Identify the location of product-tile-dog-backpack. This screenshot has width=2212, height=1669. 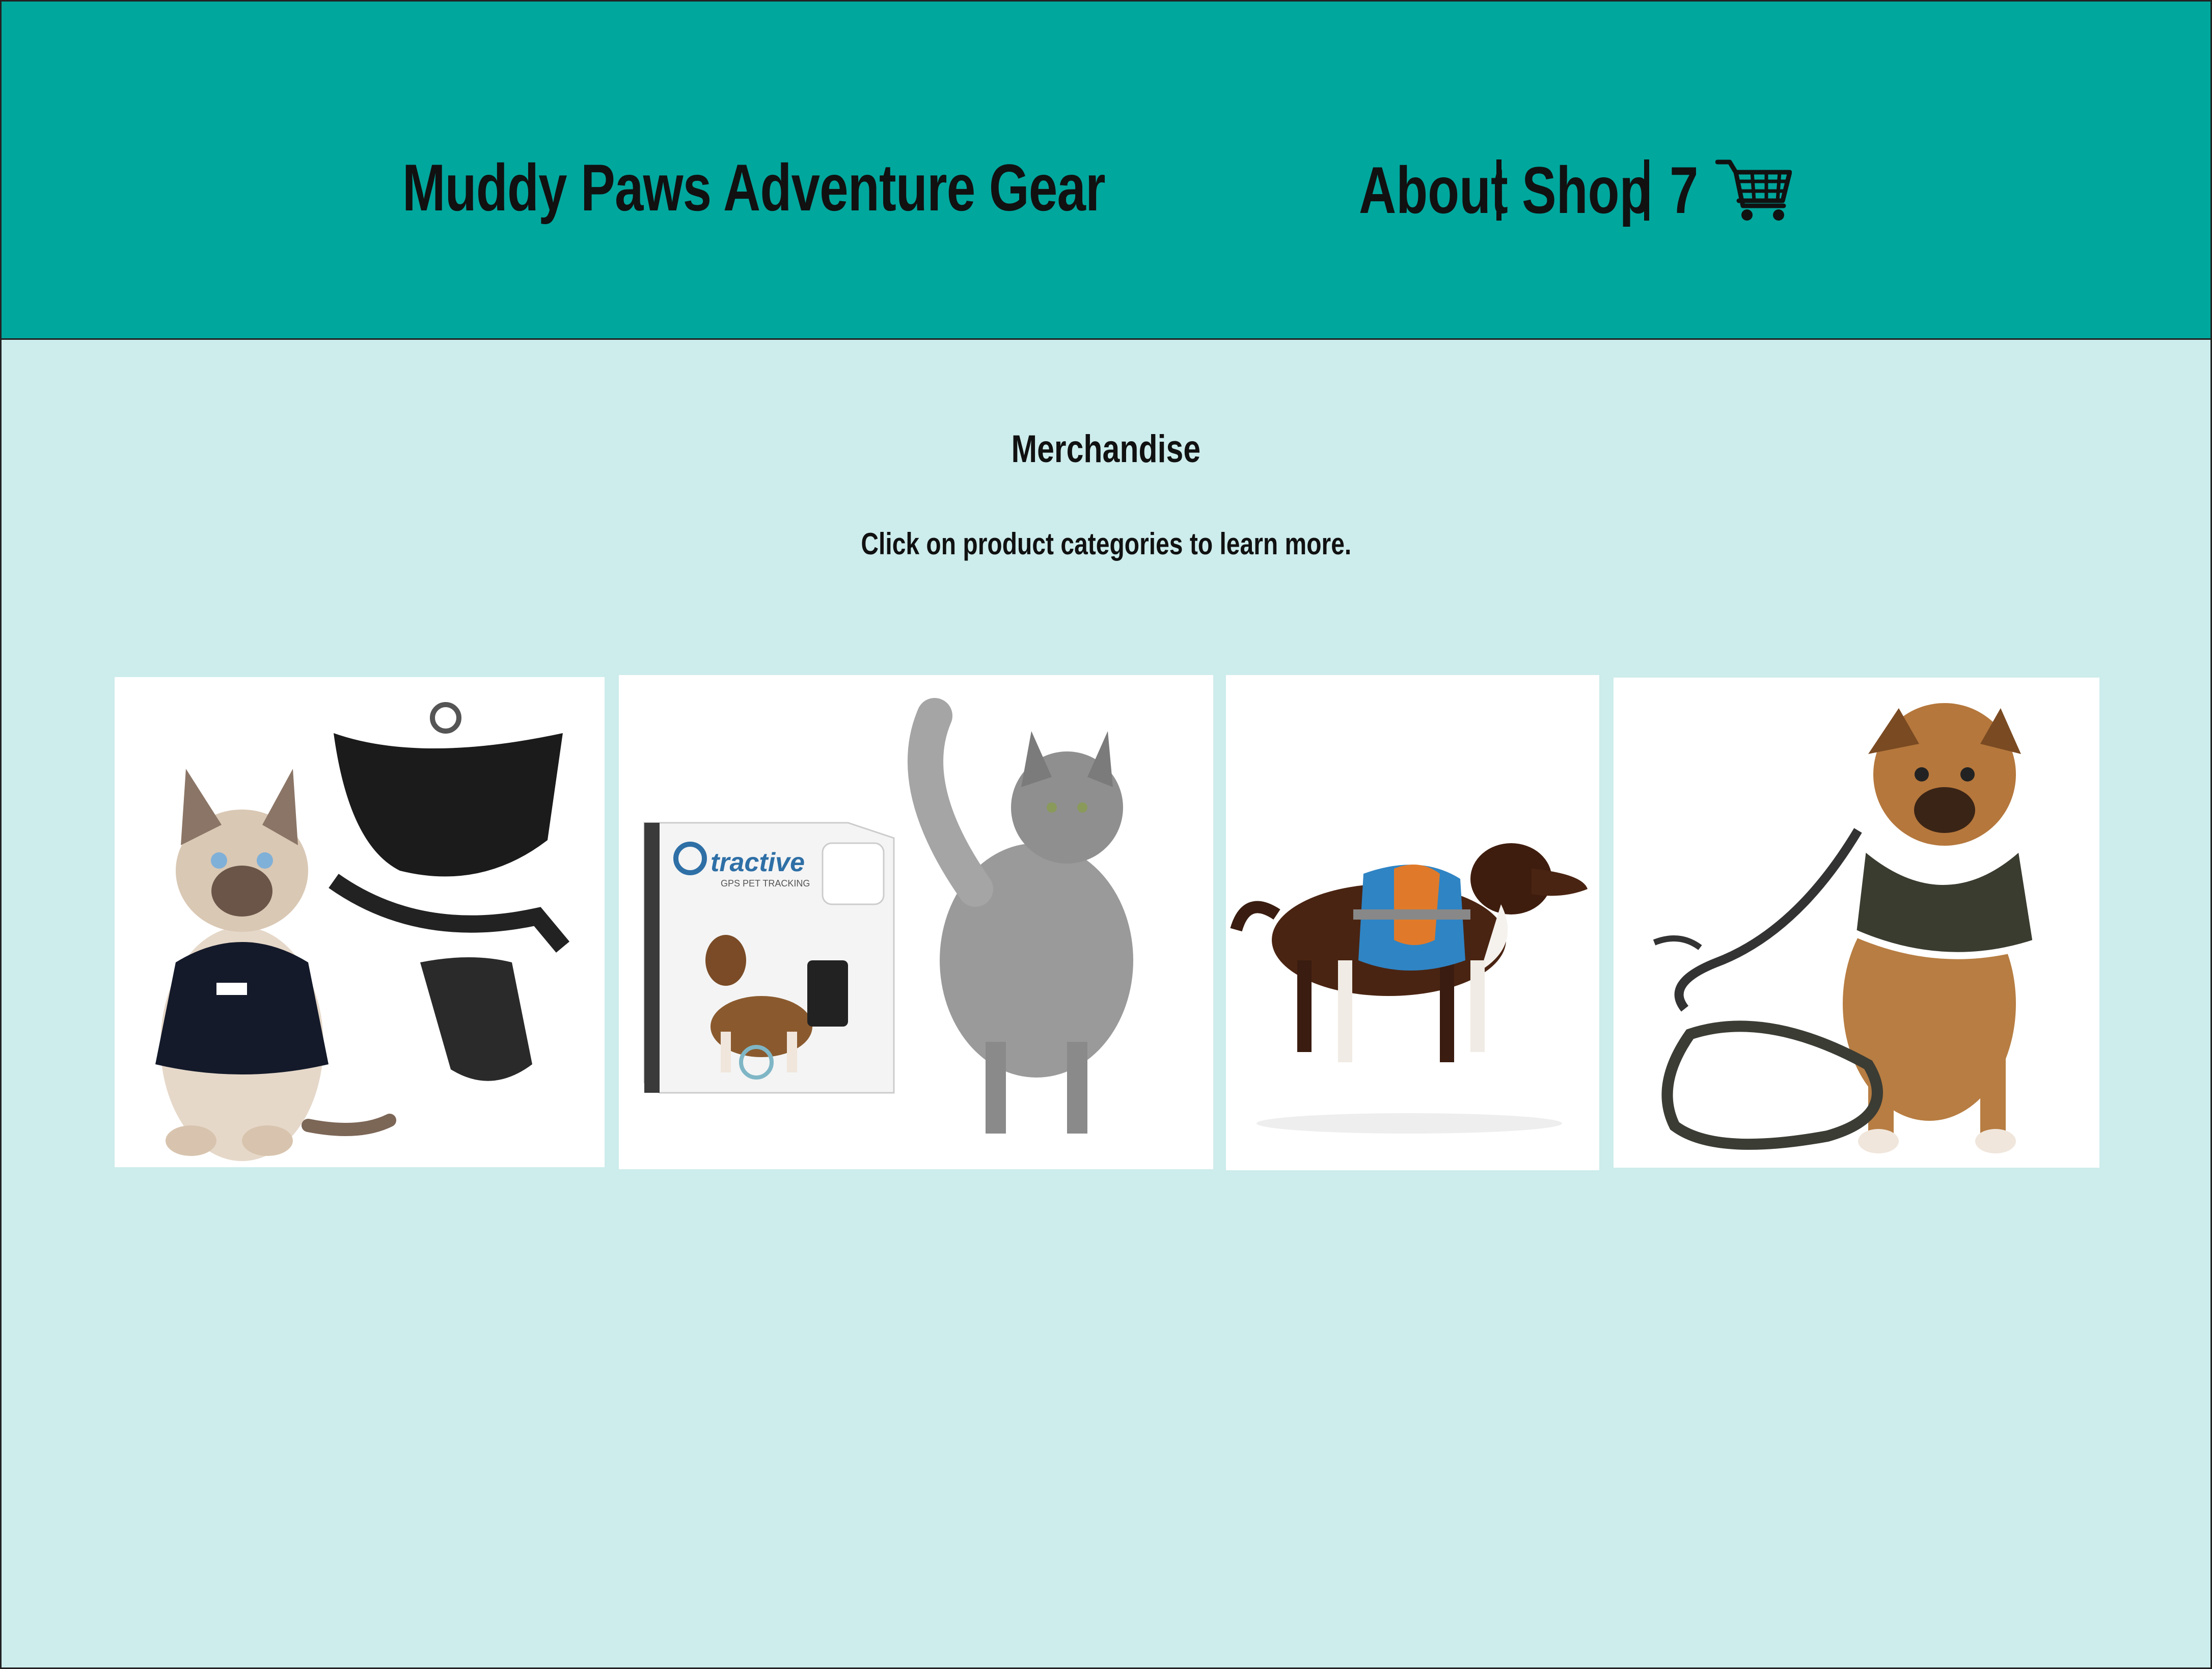
(1413, 922).